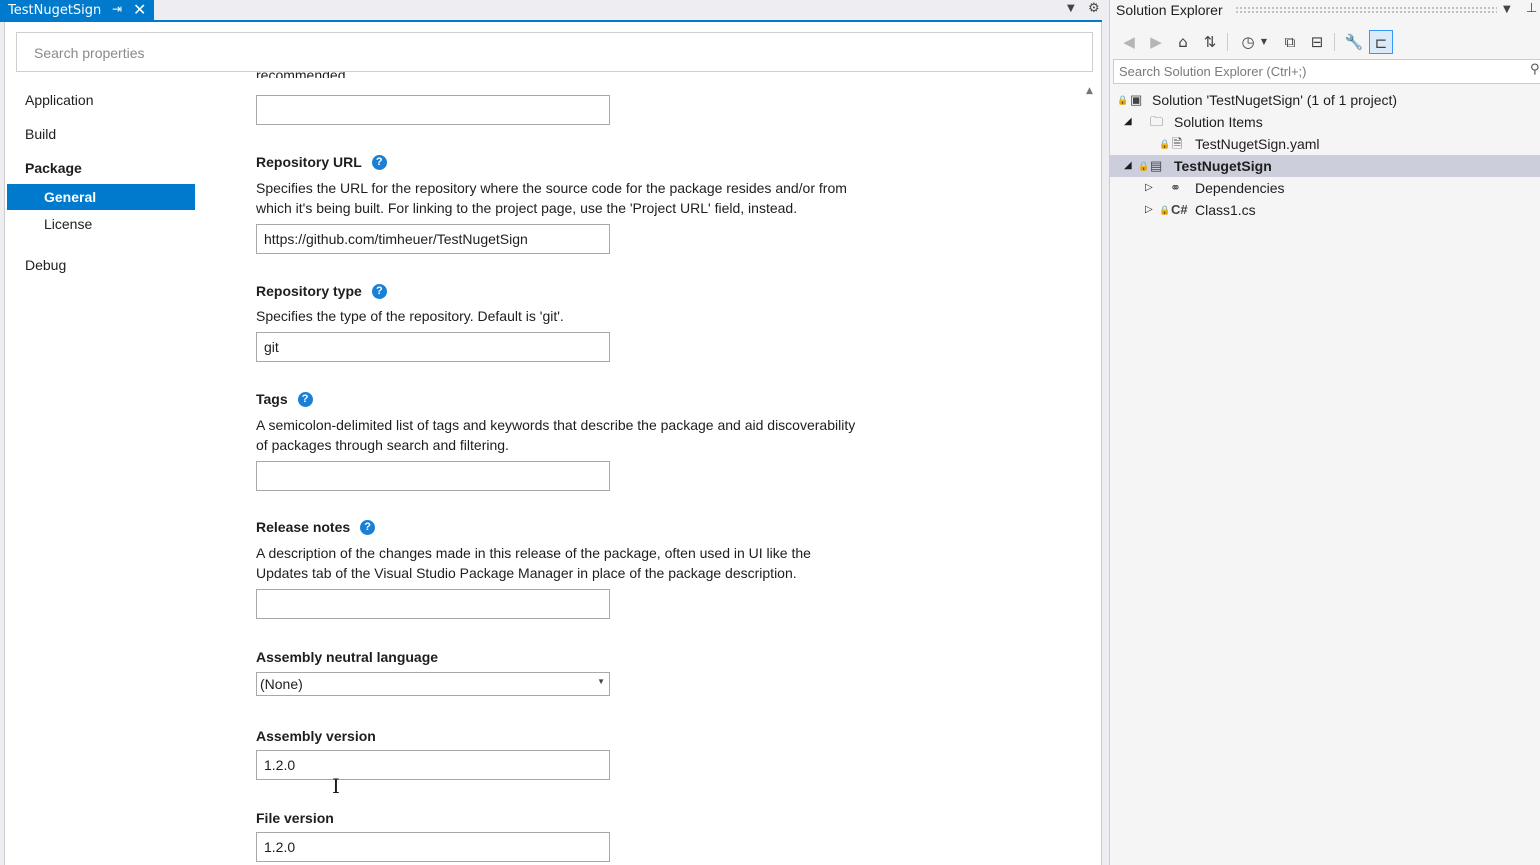 The height and width of the screenshot is (865, 1540). I want to click on tree-item-label: TestNugetSign, so click(1223, 166).